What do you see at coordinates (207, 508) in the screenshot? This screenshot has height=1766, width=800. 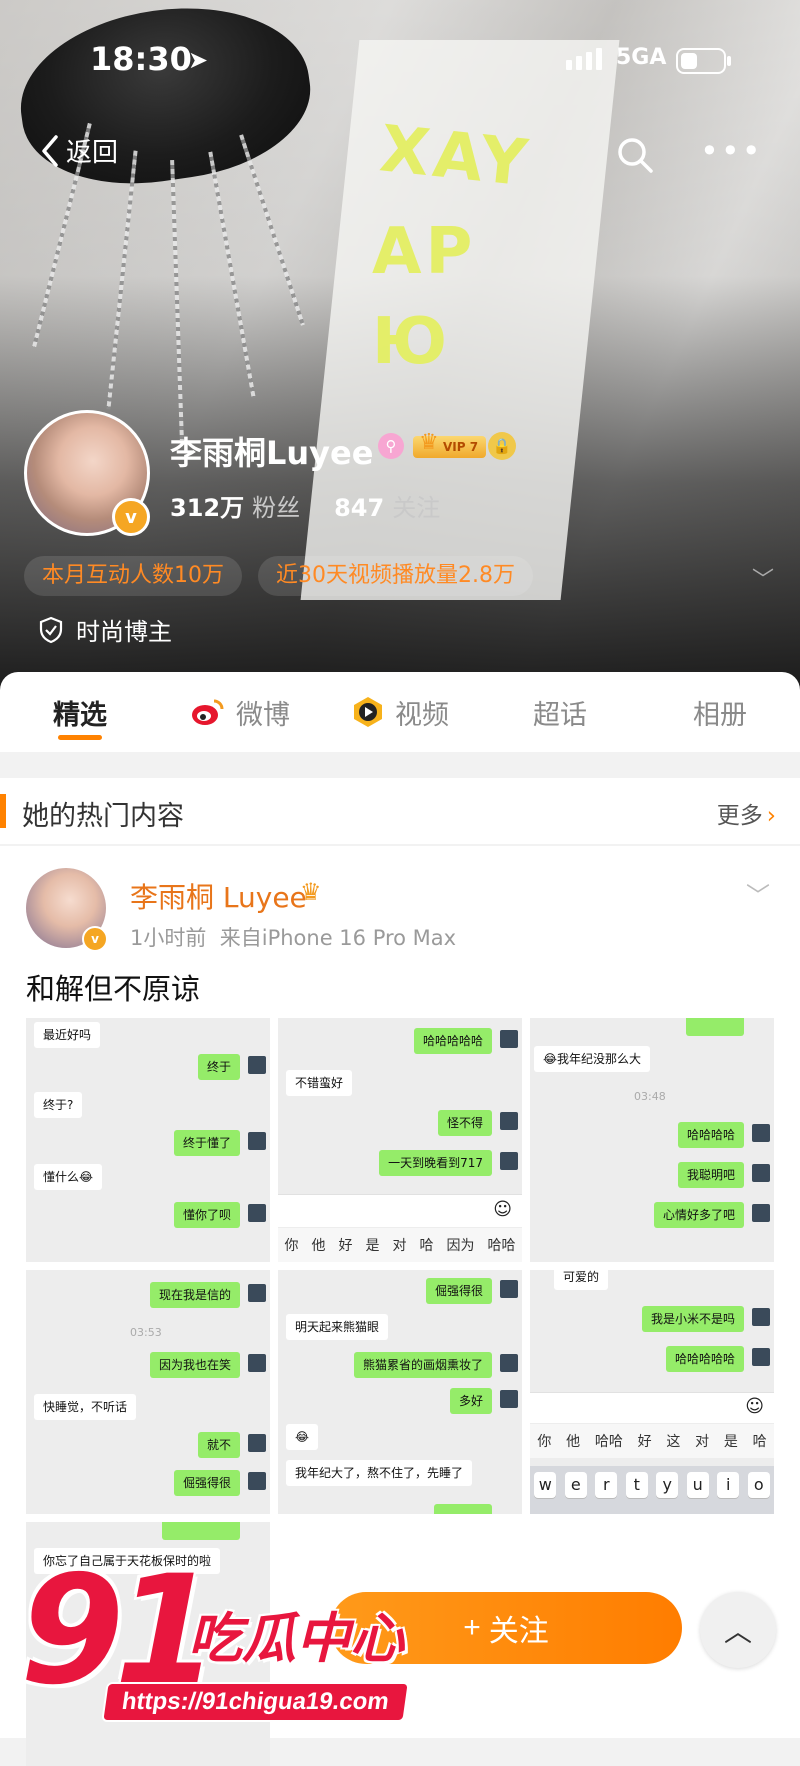 I see `fans-count: 312万` at bounding box center [207, 508].